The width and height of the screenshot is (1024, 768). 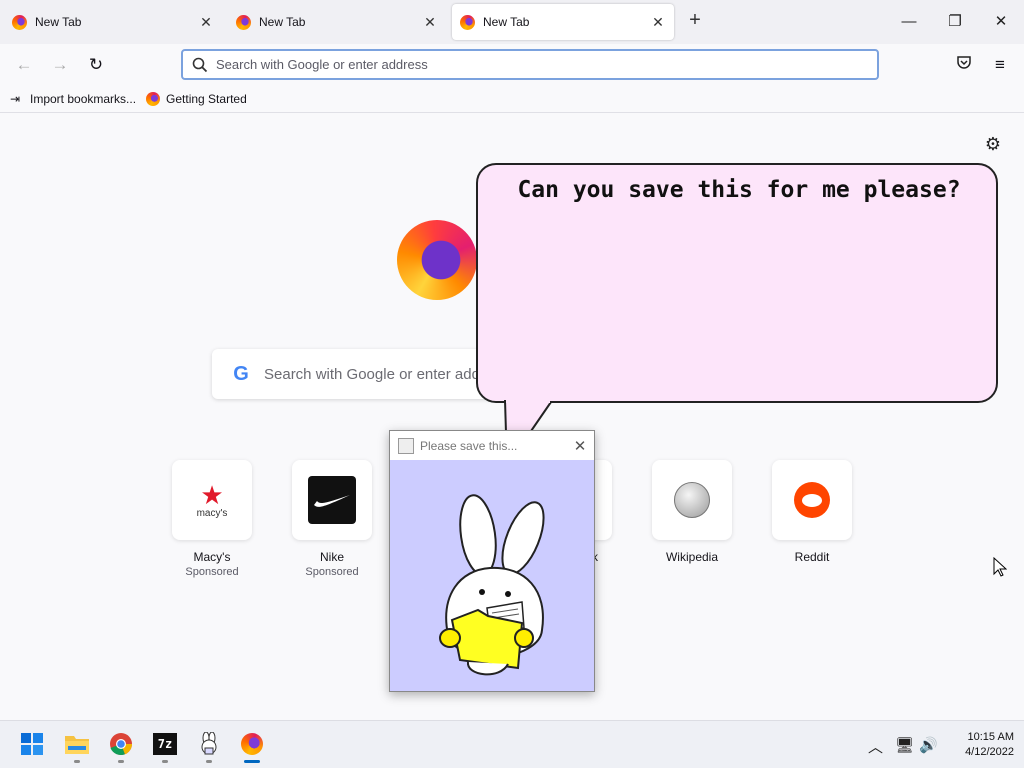 What do you see at coordinates (989, 752) in the screenshot?
I see `clock-date: 4/12/2022` at bounding box center [989, 752].